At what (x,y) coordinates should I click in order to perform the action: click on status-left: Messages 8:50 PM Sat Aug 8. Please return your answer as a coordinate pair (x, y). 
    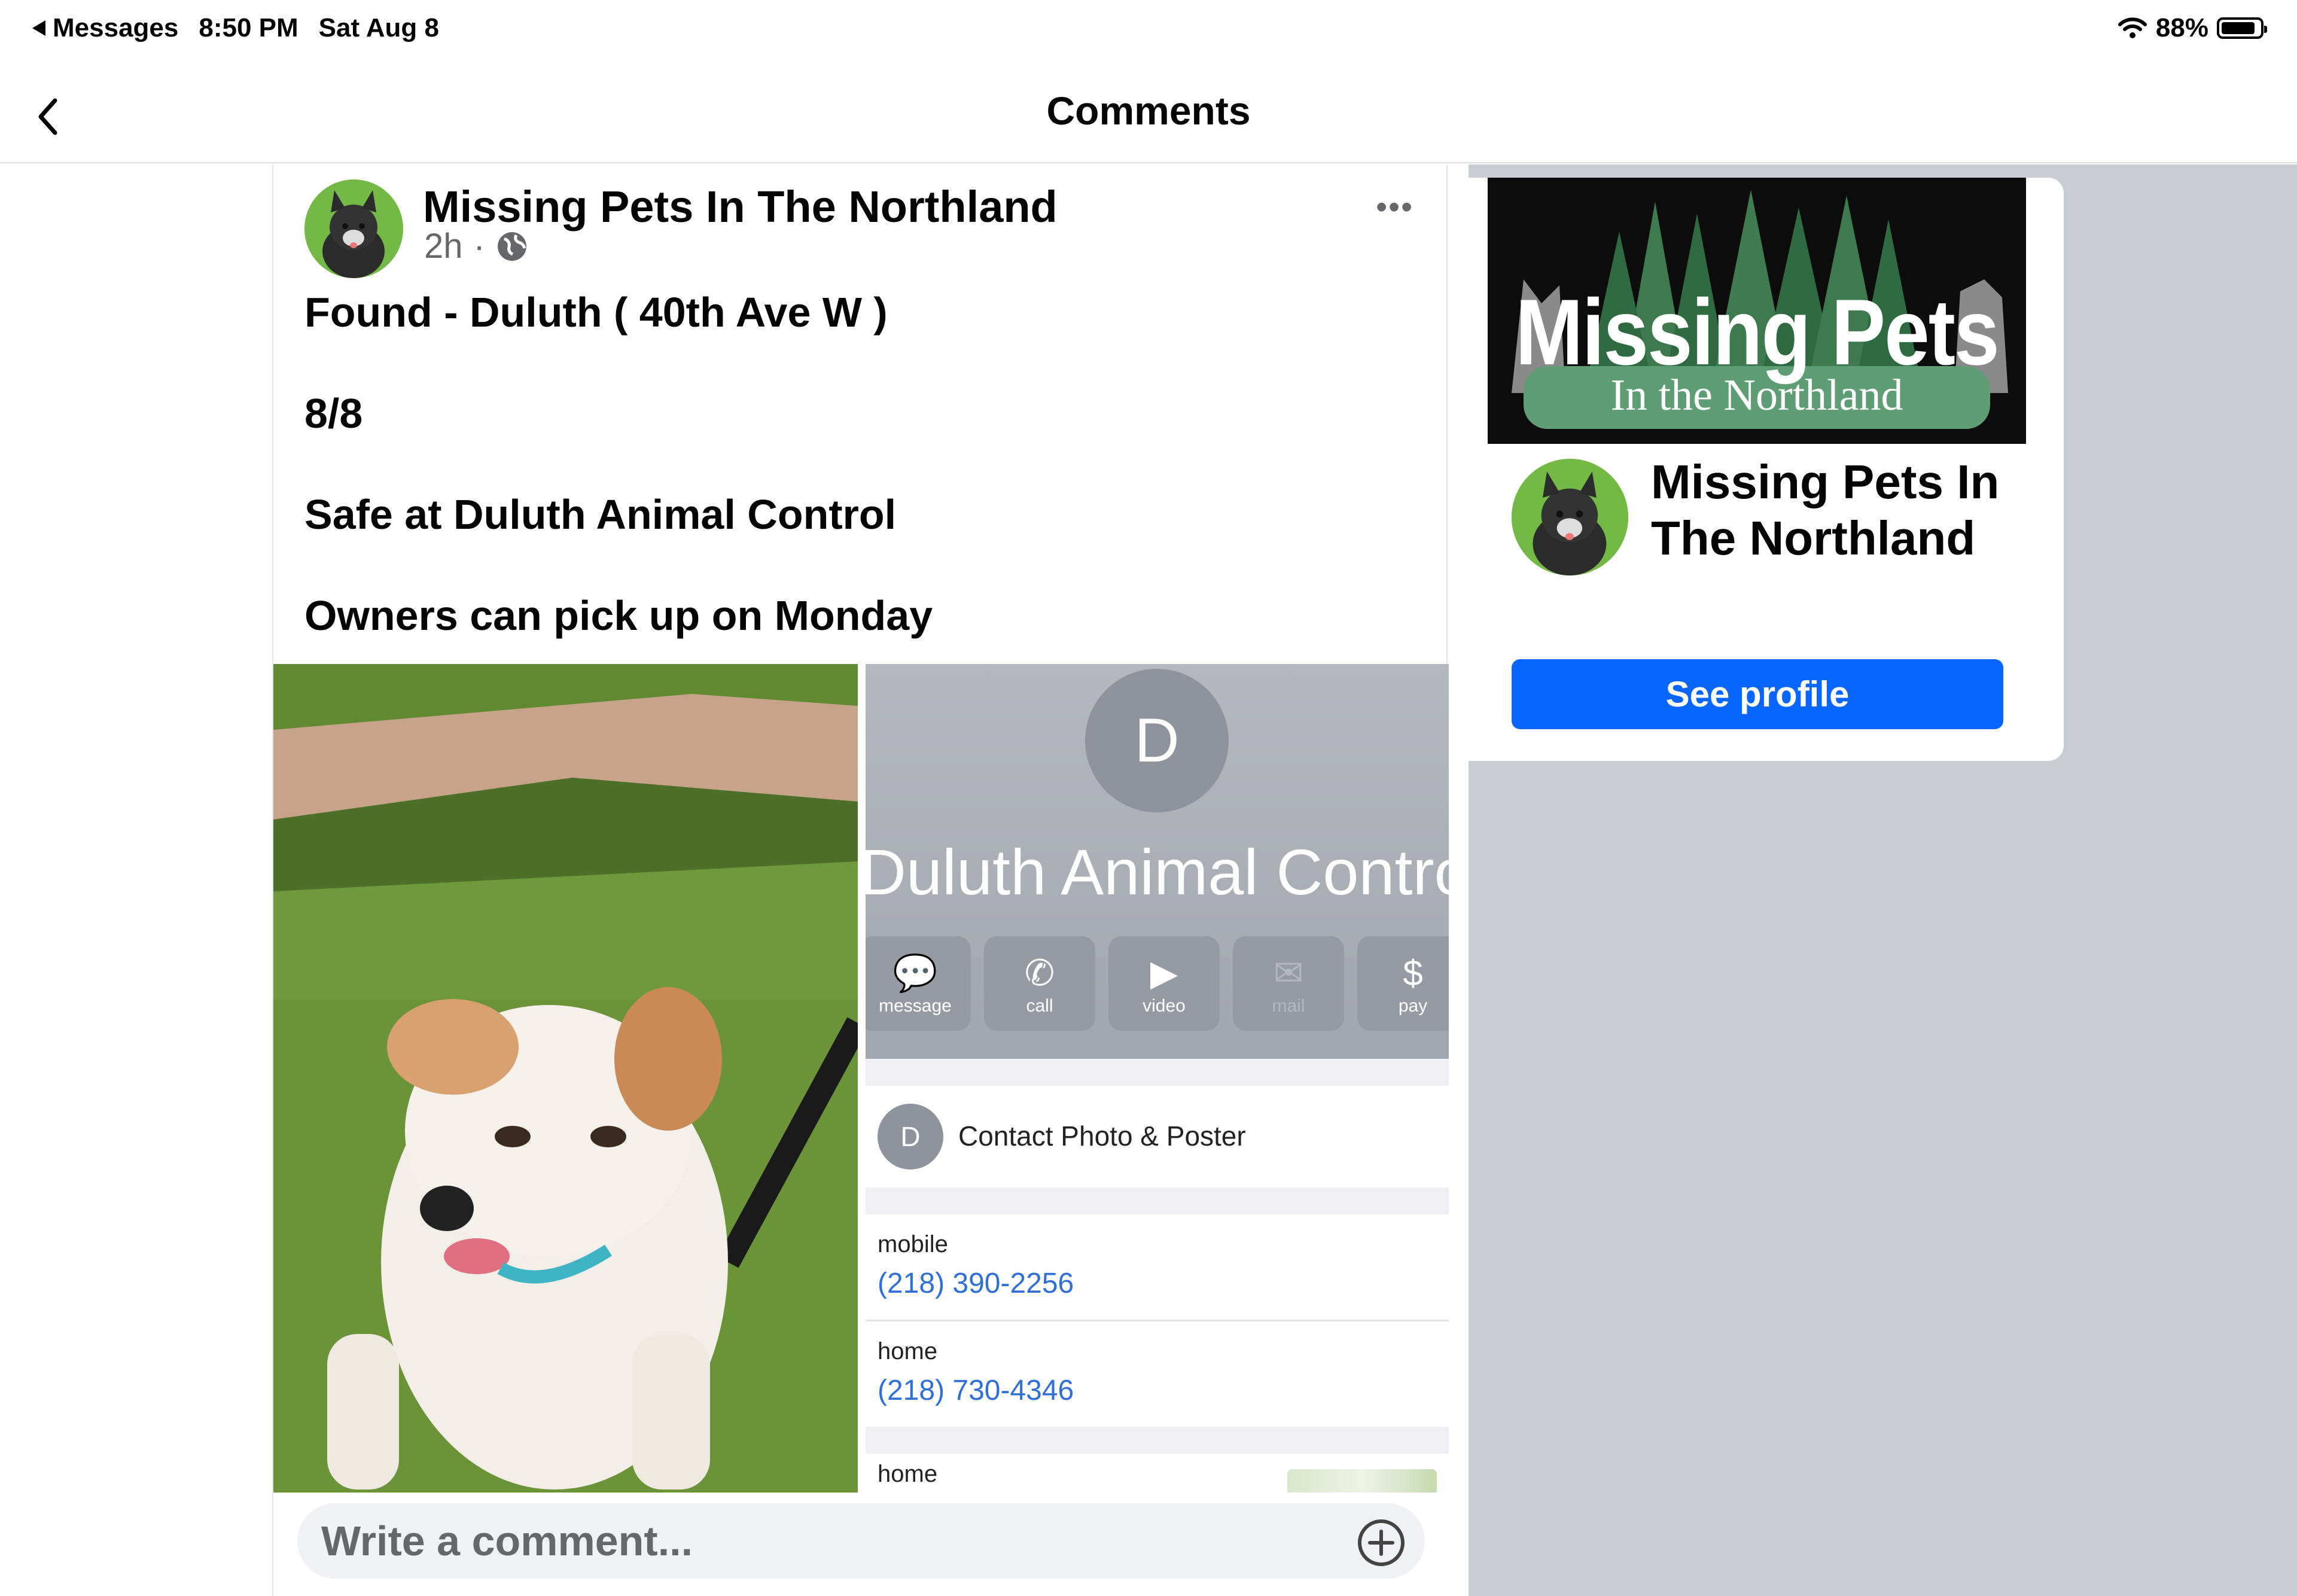
    Looking at the image, I should click on (235, 28).